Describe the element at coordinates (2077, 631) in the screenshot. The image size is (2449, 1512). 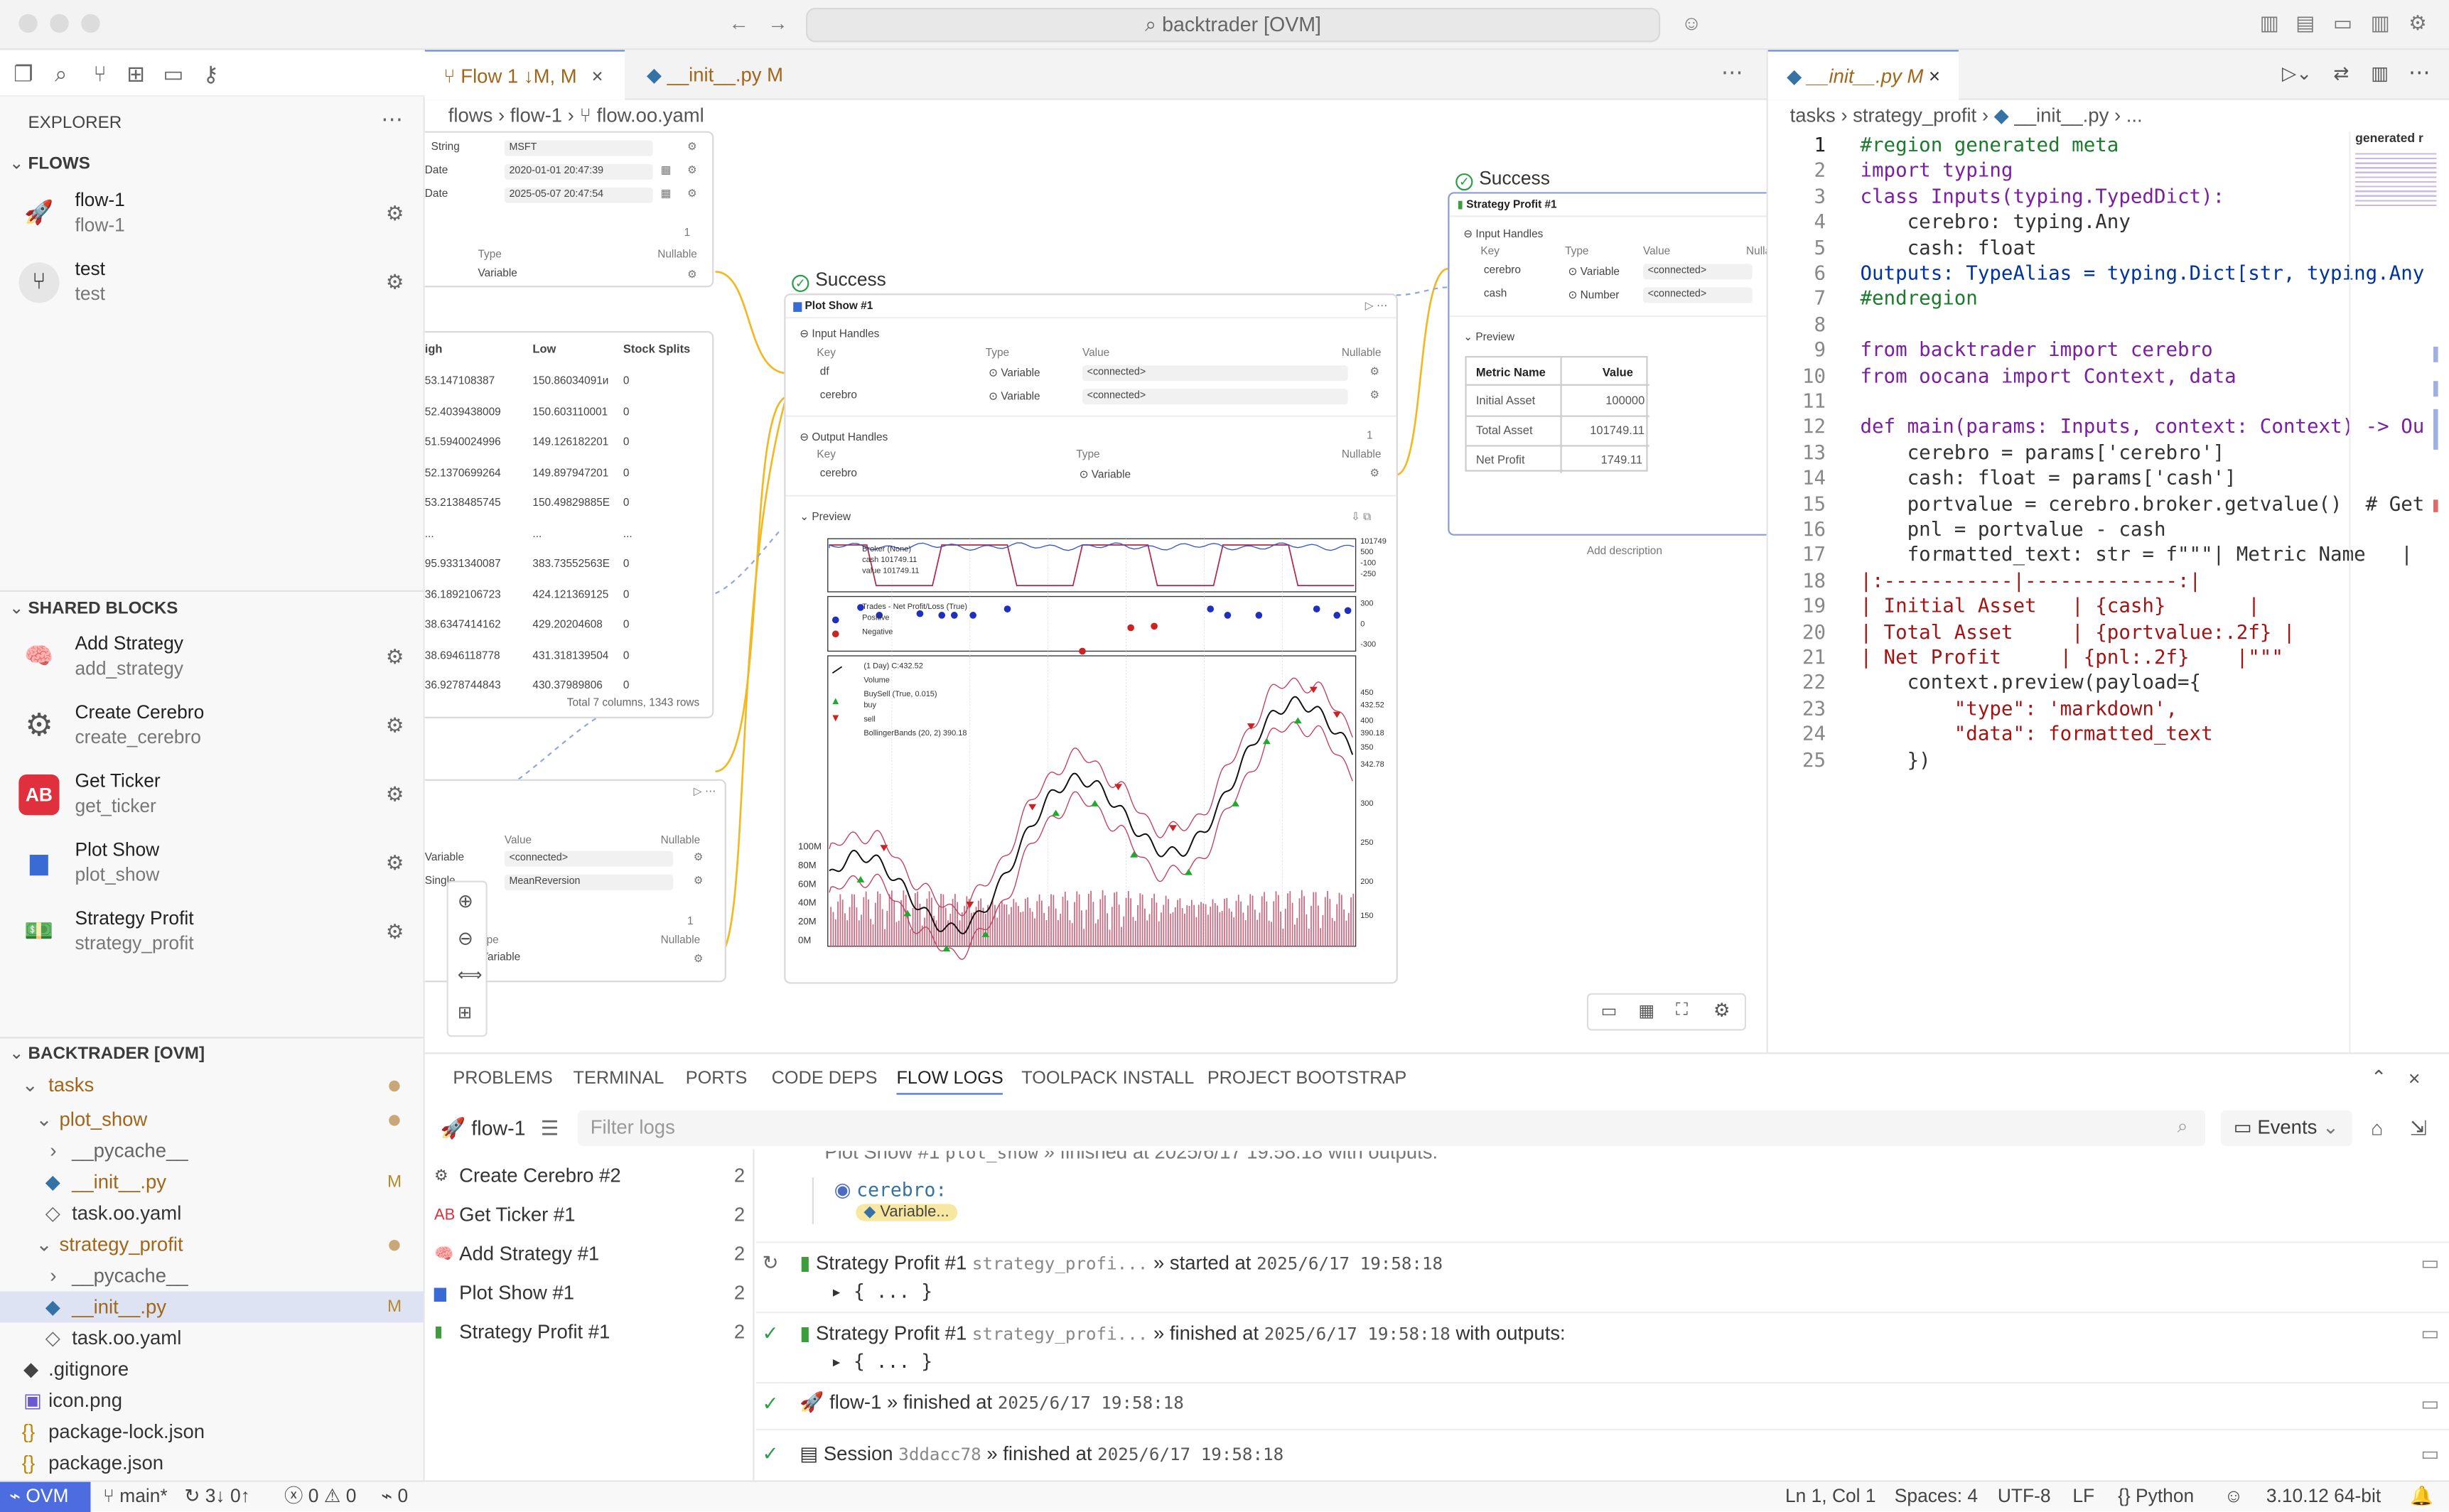
I see `code-line: | Total Asset | {portvalue:.2f} |` at that location.